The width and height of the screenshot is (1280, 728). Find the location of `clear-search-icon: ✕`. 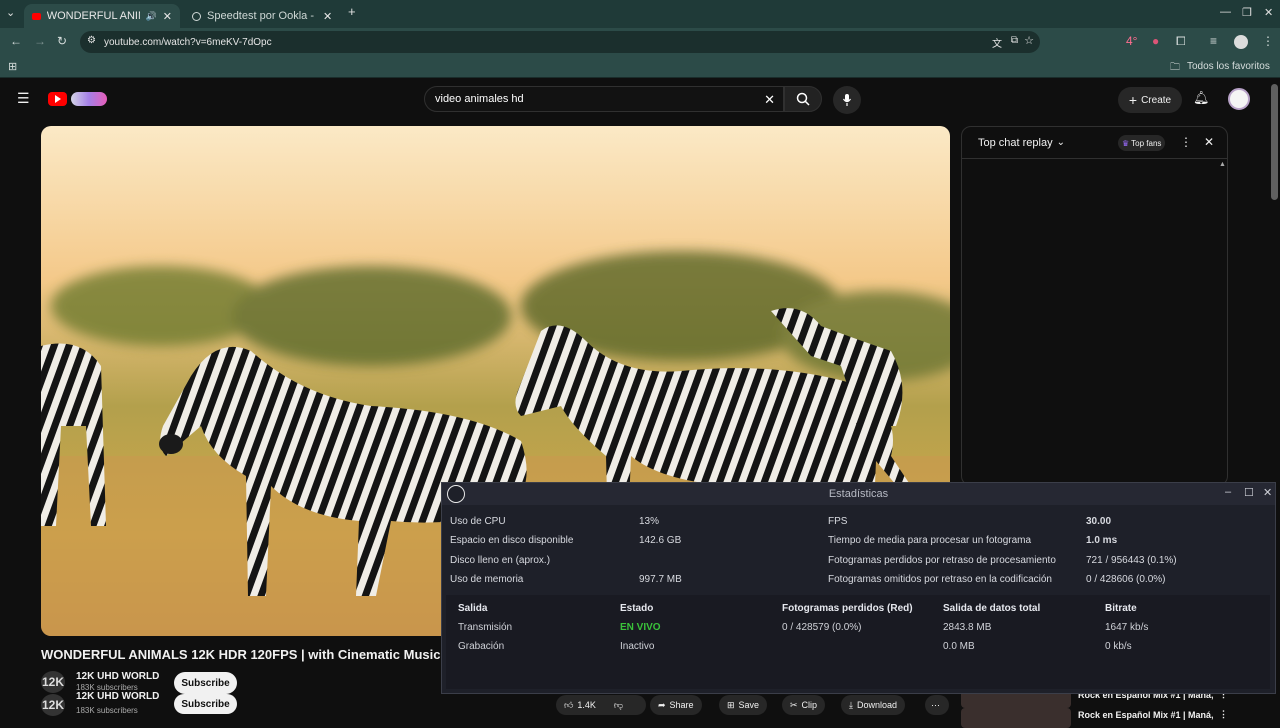

clear-search-icon: ✕ is located at coordinates (769, 100).